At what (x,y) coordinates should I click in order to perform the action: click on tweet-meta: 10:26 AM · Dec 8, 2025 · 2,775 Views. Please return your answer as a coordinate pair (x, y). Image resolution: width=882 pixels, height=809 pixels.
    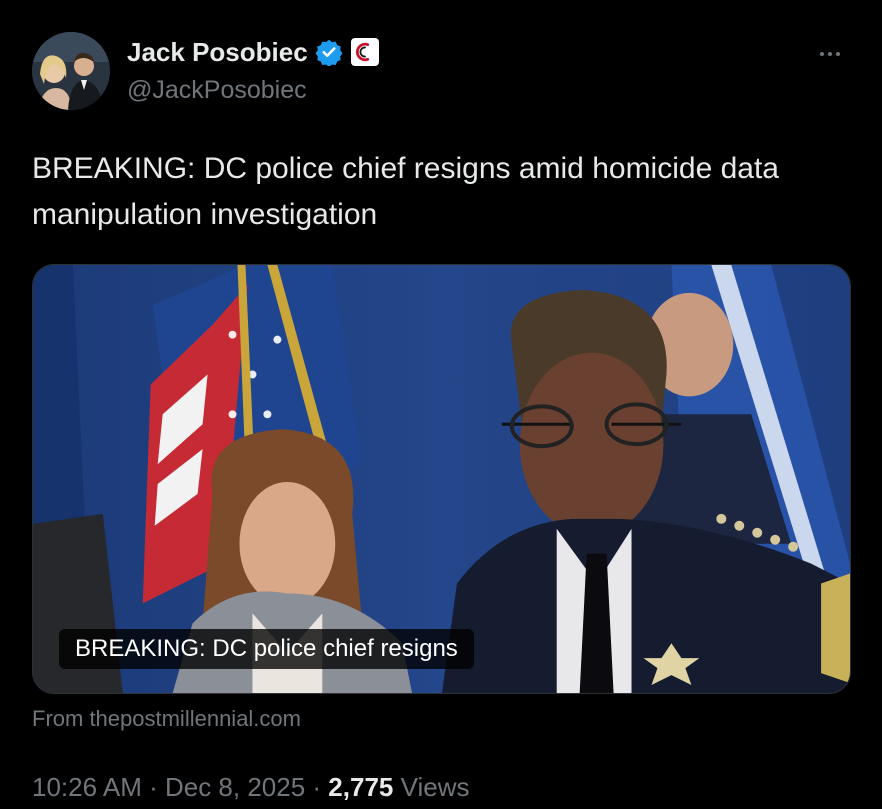
    Looking at the image, I should click on (250, 787).